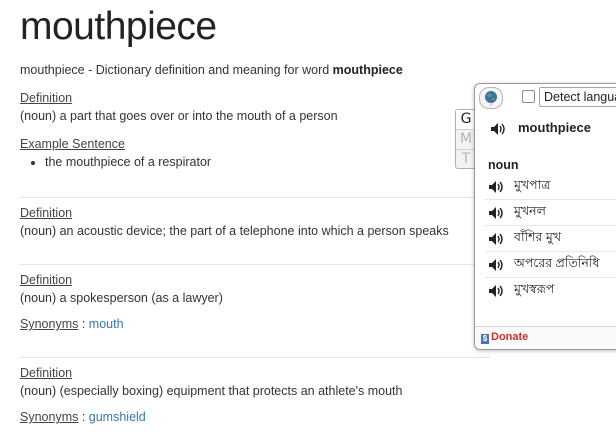  What do you see at coordinates (557, 262) in the screenshot?
I see `translation-text: অপরের প্রতিনিধি` at bounding box center [557, 262].